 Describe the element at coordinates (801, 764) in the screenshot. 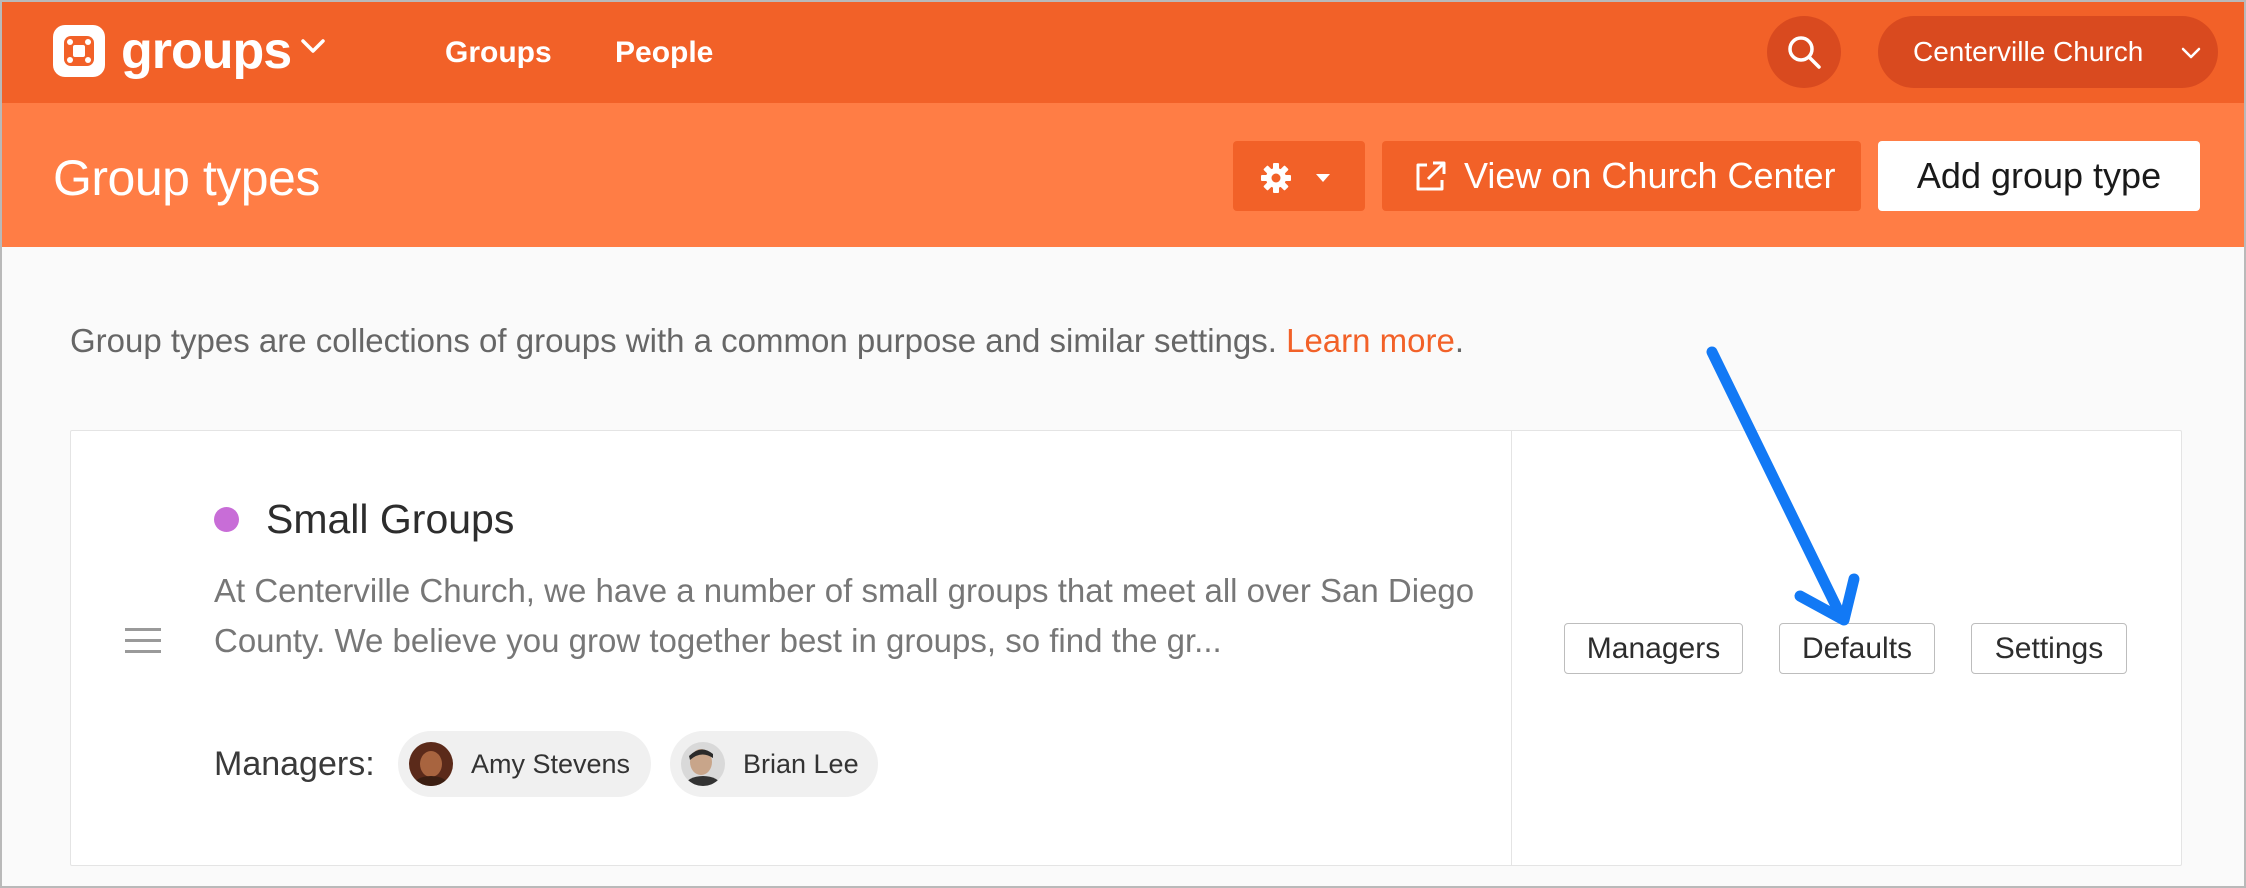

I see `manager-name: Brian Lee` at that location.